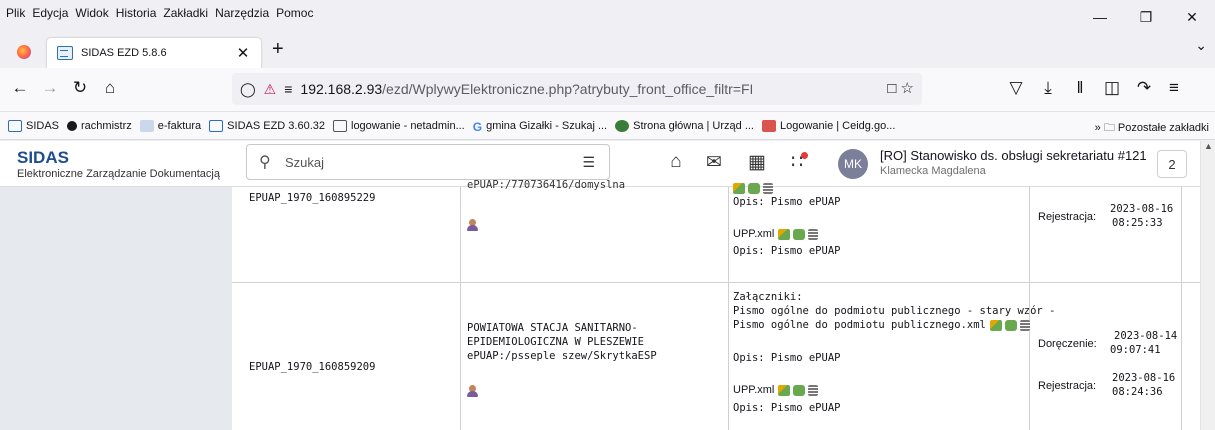 The height and width of the screenshot is (430, 1215). What do you see at coordinates (1208, 146) in the screenshot?
I see `scroll-up-icon: ▲` at bounding box center [1208, 146].